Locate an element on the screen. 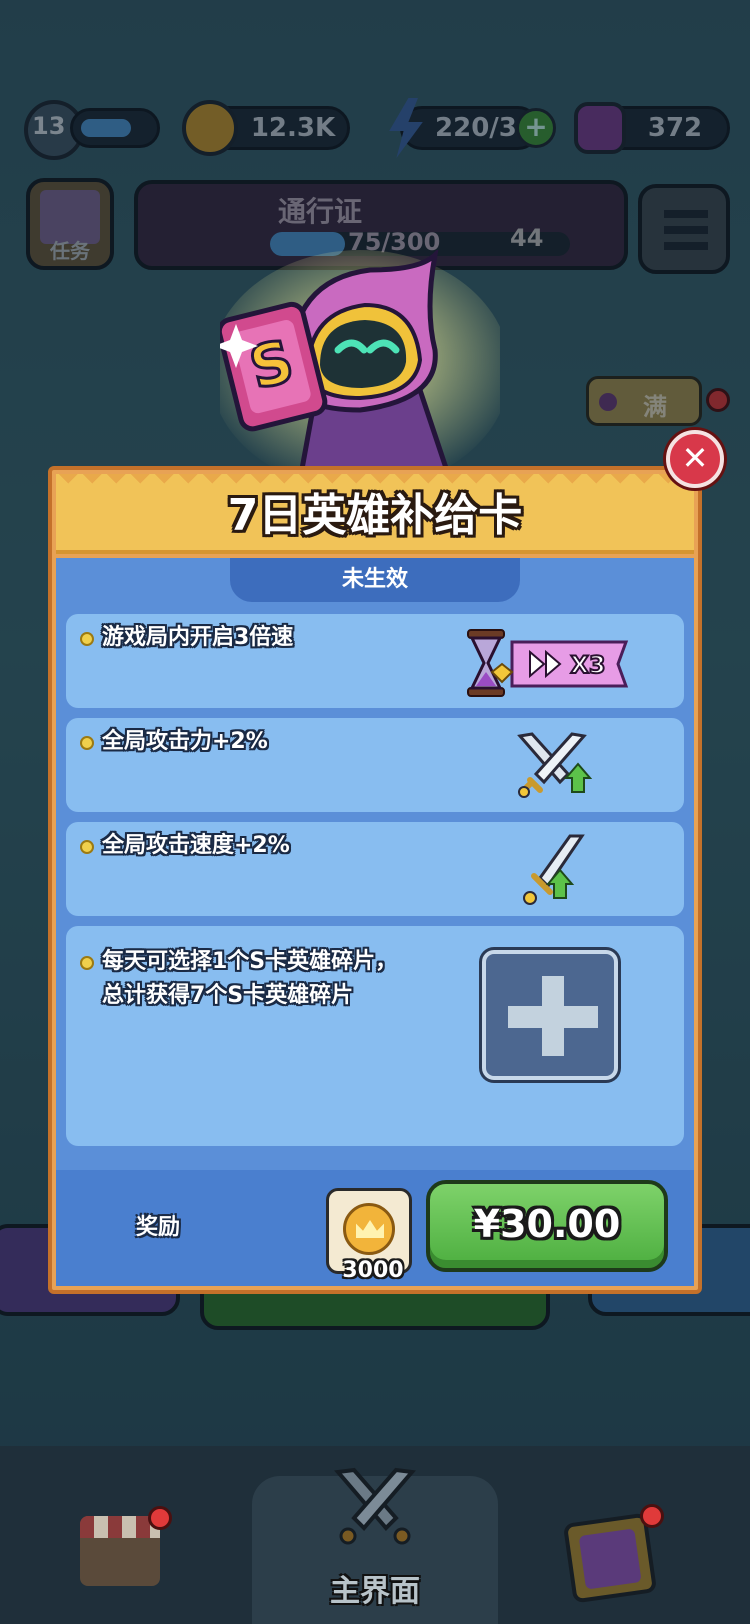  perk-text: 游戏局内开启3倍速 is located at coordinates (198, 637).